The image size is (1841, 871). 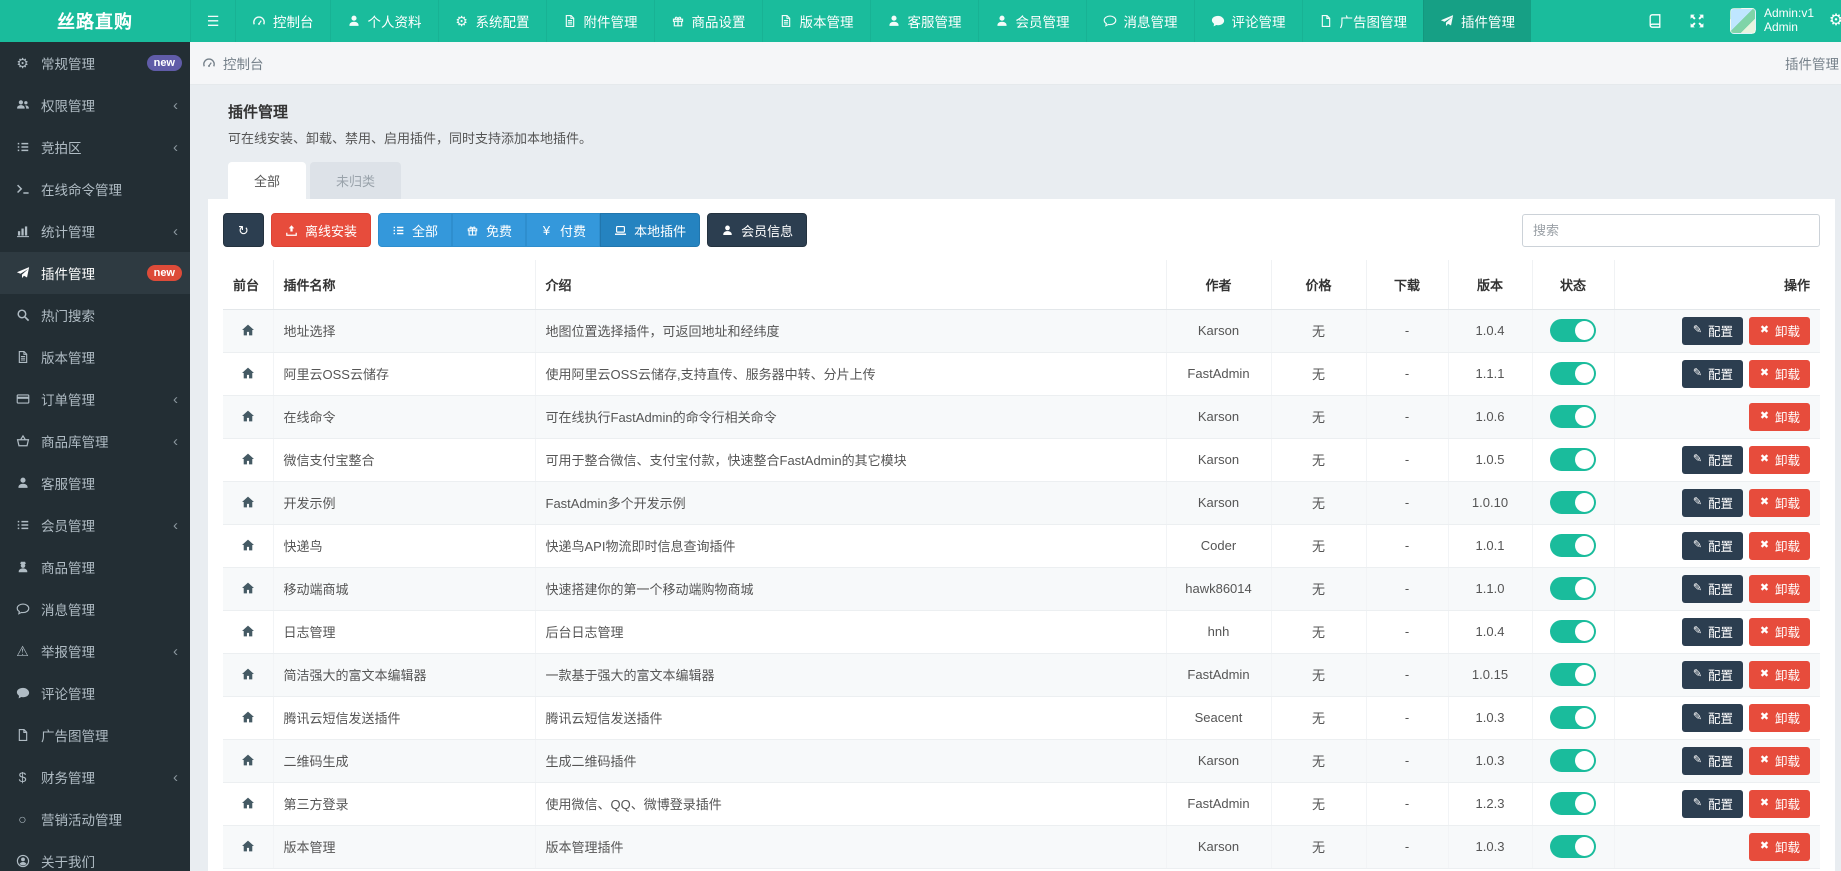 What do you see at coordinates (95, 525) in the screenshot?
I see `sidebar-item-会员管理: 会员管理 ‹` at bounding box center [95, 525].